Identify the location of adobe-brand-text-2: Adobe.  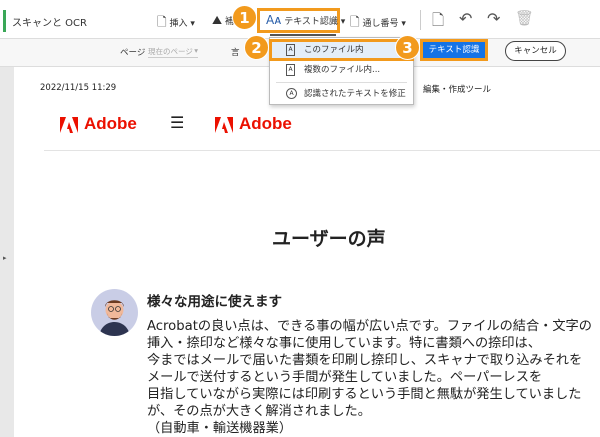
(265, 123).